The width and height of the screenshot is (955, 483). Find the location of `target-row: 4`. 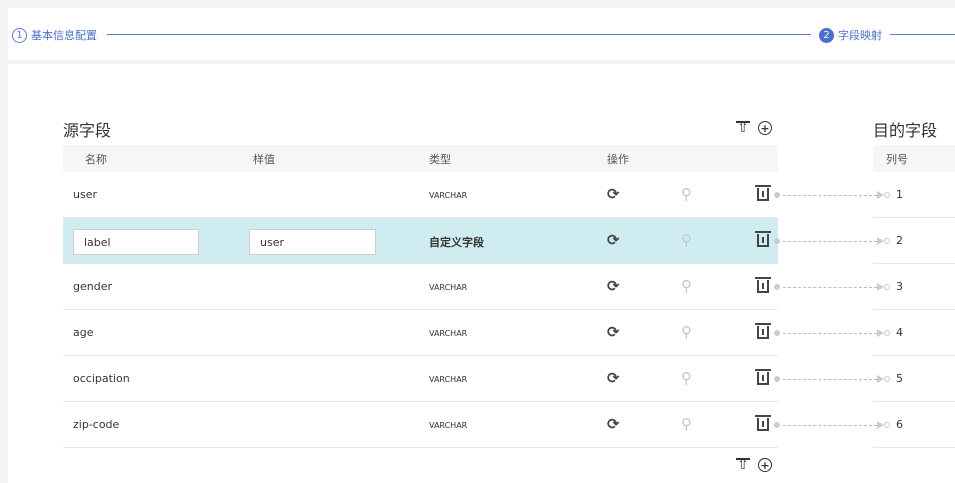

target-row: 4 is located at coordinates (914, 333).